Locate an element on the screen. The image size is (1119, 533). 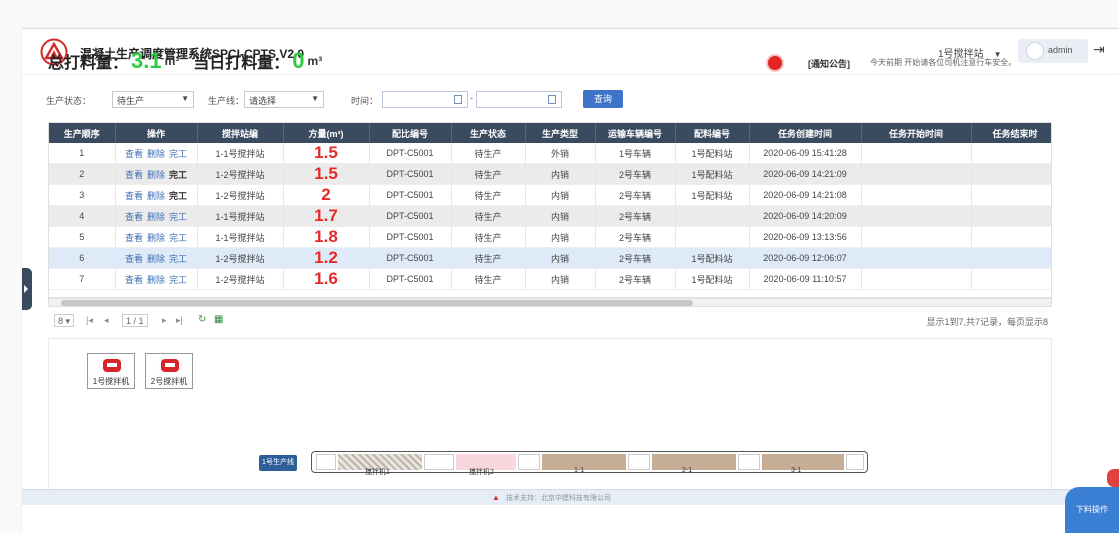
cell-volume: 1.6 is located at coordinates (326, 279).